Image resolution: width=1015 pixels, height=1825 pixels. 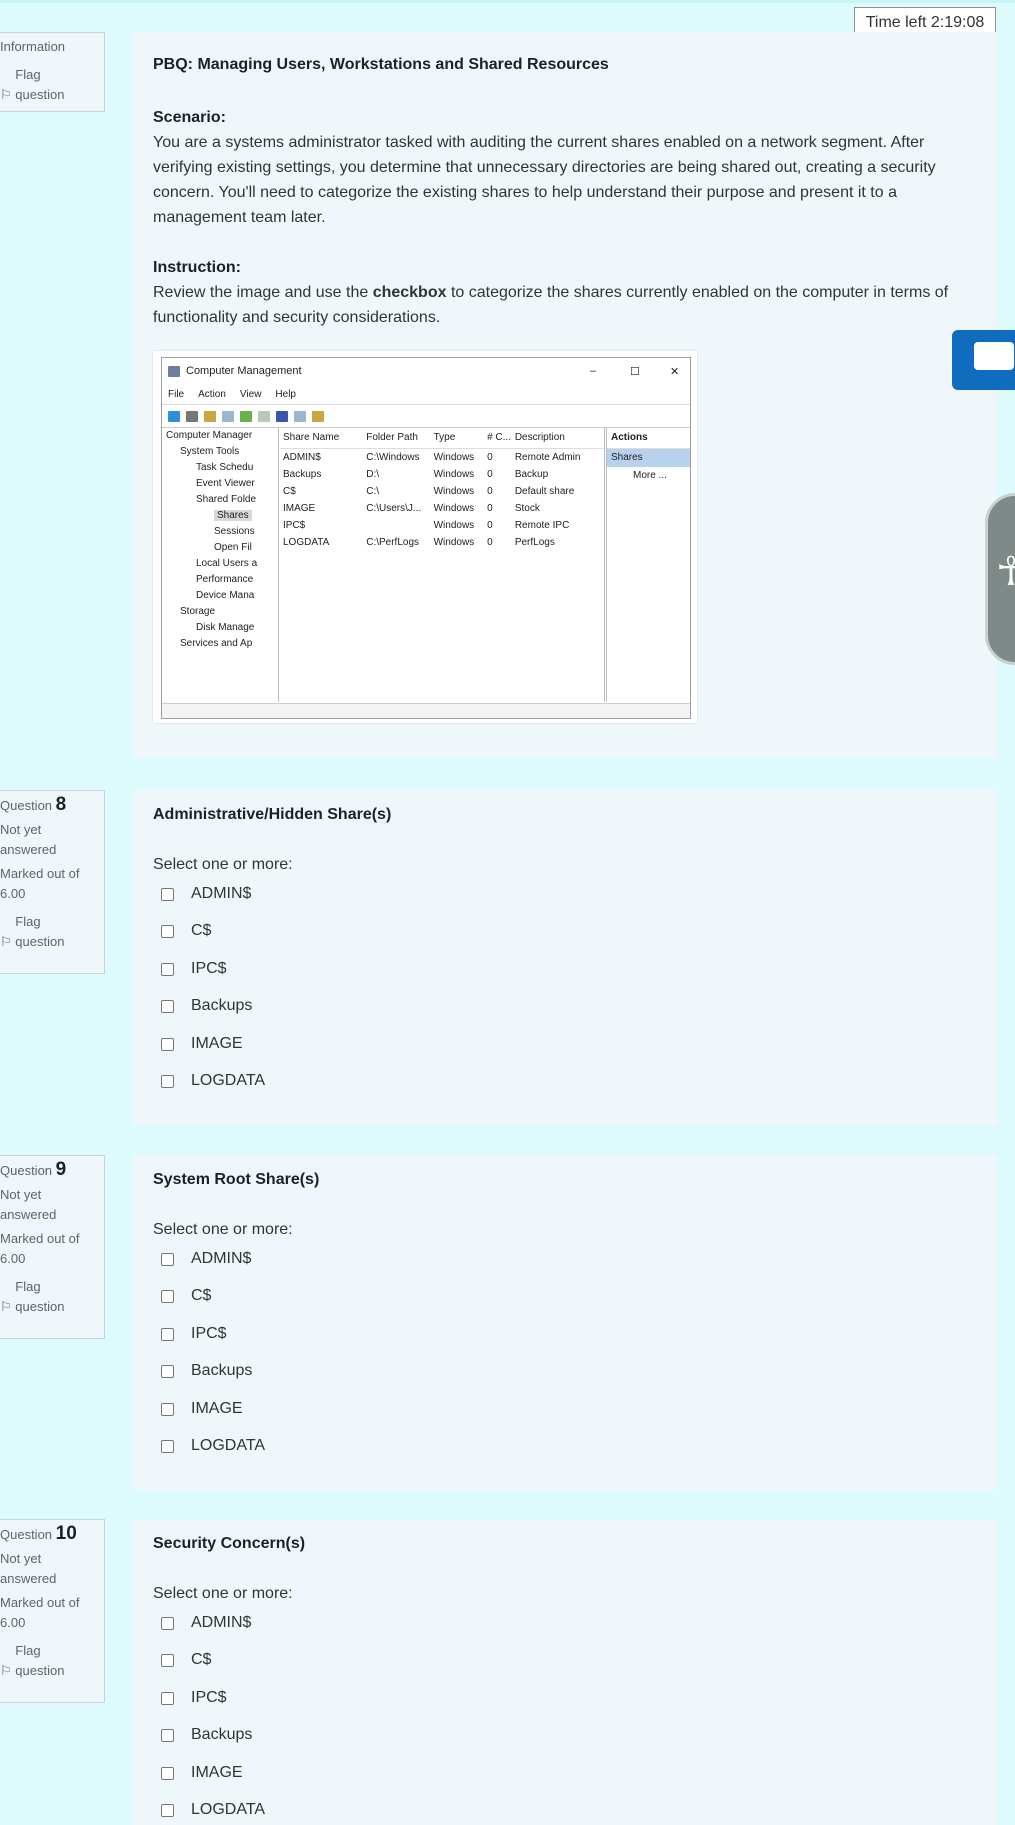 I want to click on share-row: IPC$ Windows 0 Remote IPC, so click(x=426, y=525).